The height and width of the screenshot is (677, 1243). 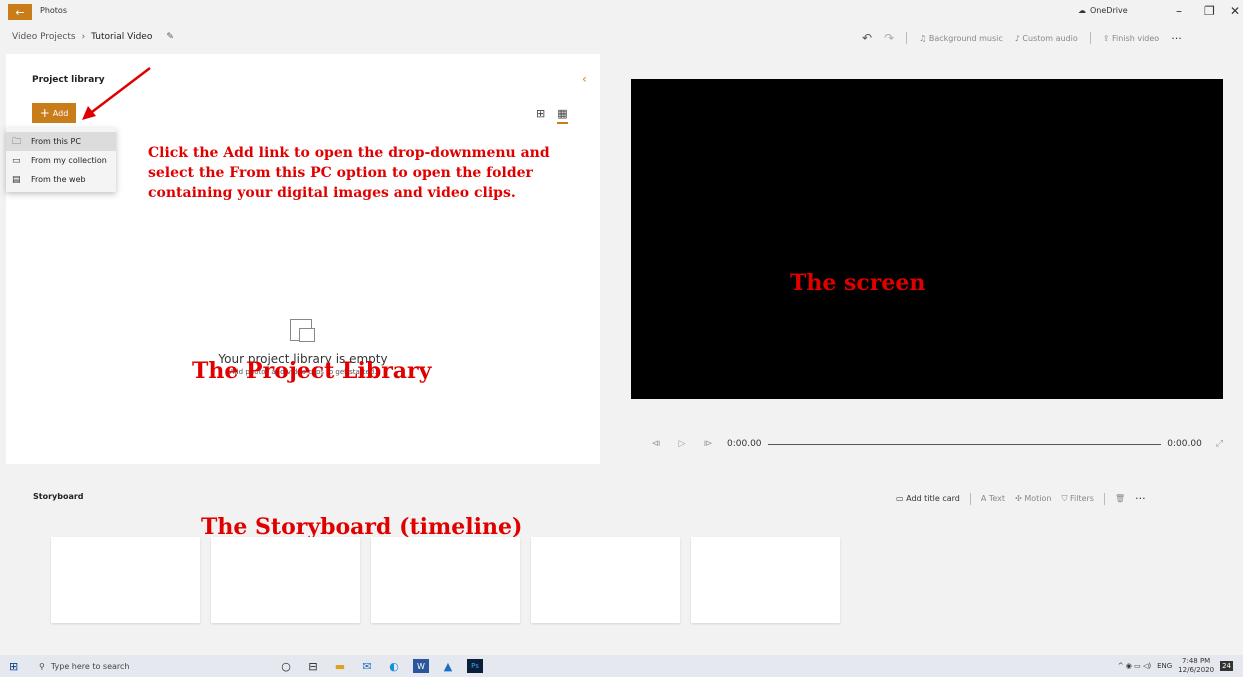 I want to click on edit-pencil-icon: ✎, so click(x=170, y=37).